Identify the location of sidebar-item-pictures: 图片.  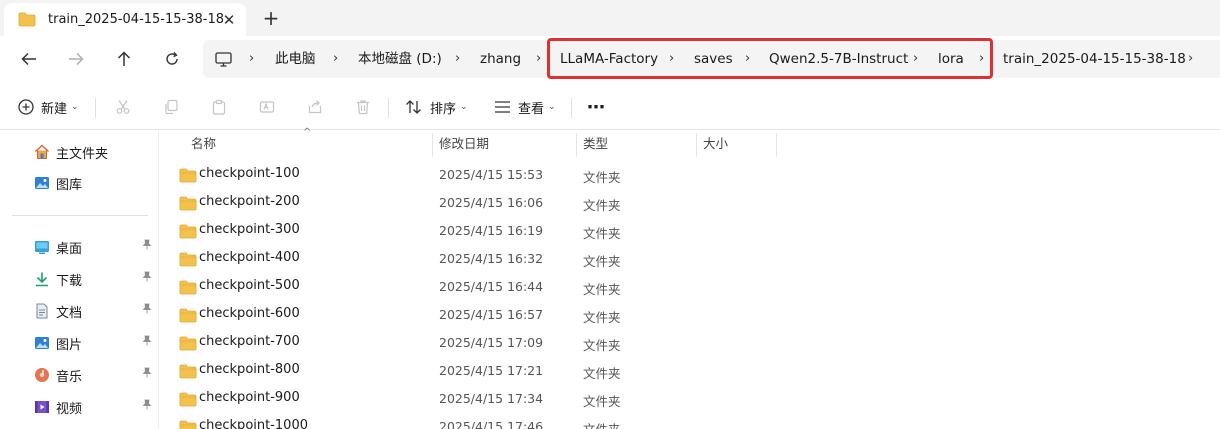
(79, 343).